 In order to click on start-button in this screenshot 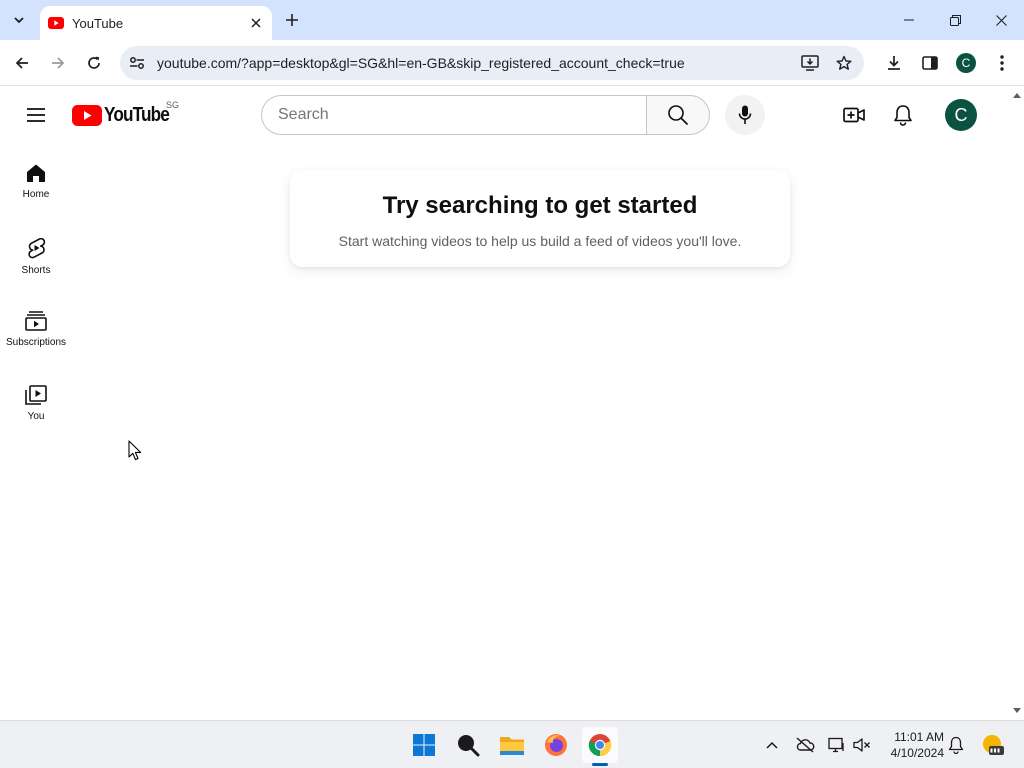, I will do `click(424, 745)`.